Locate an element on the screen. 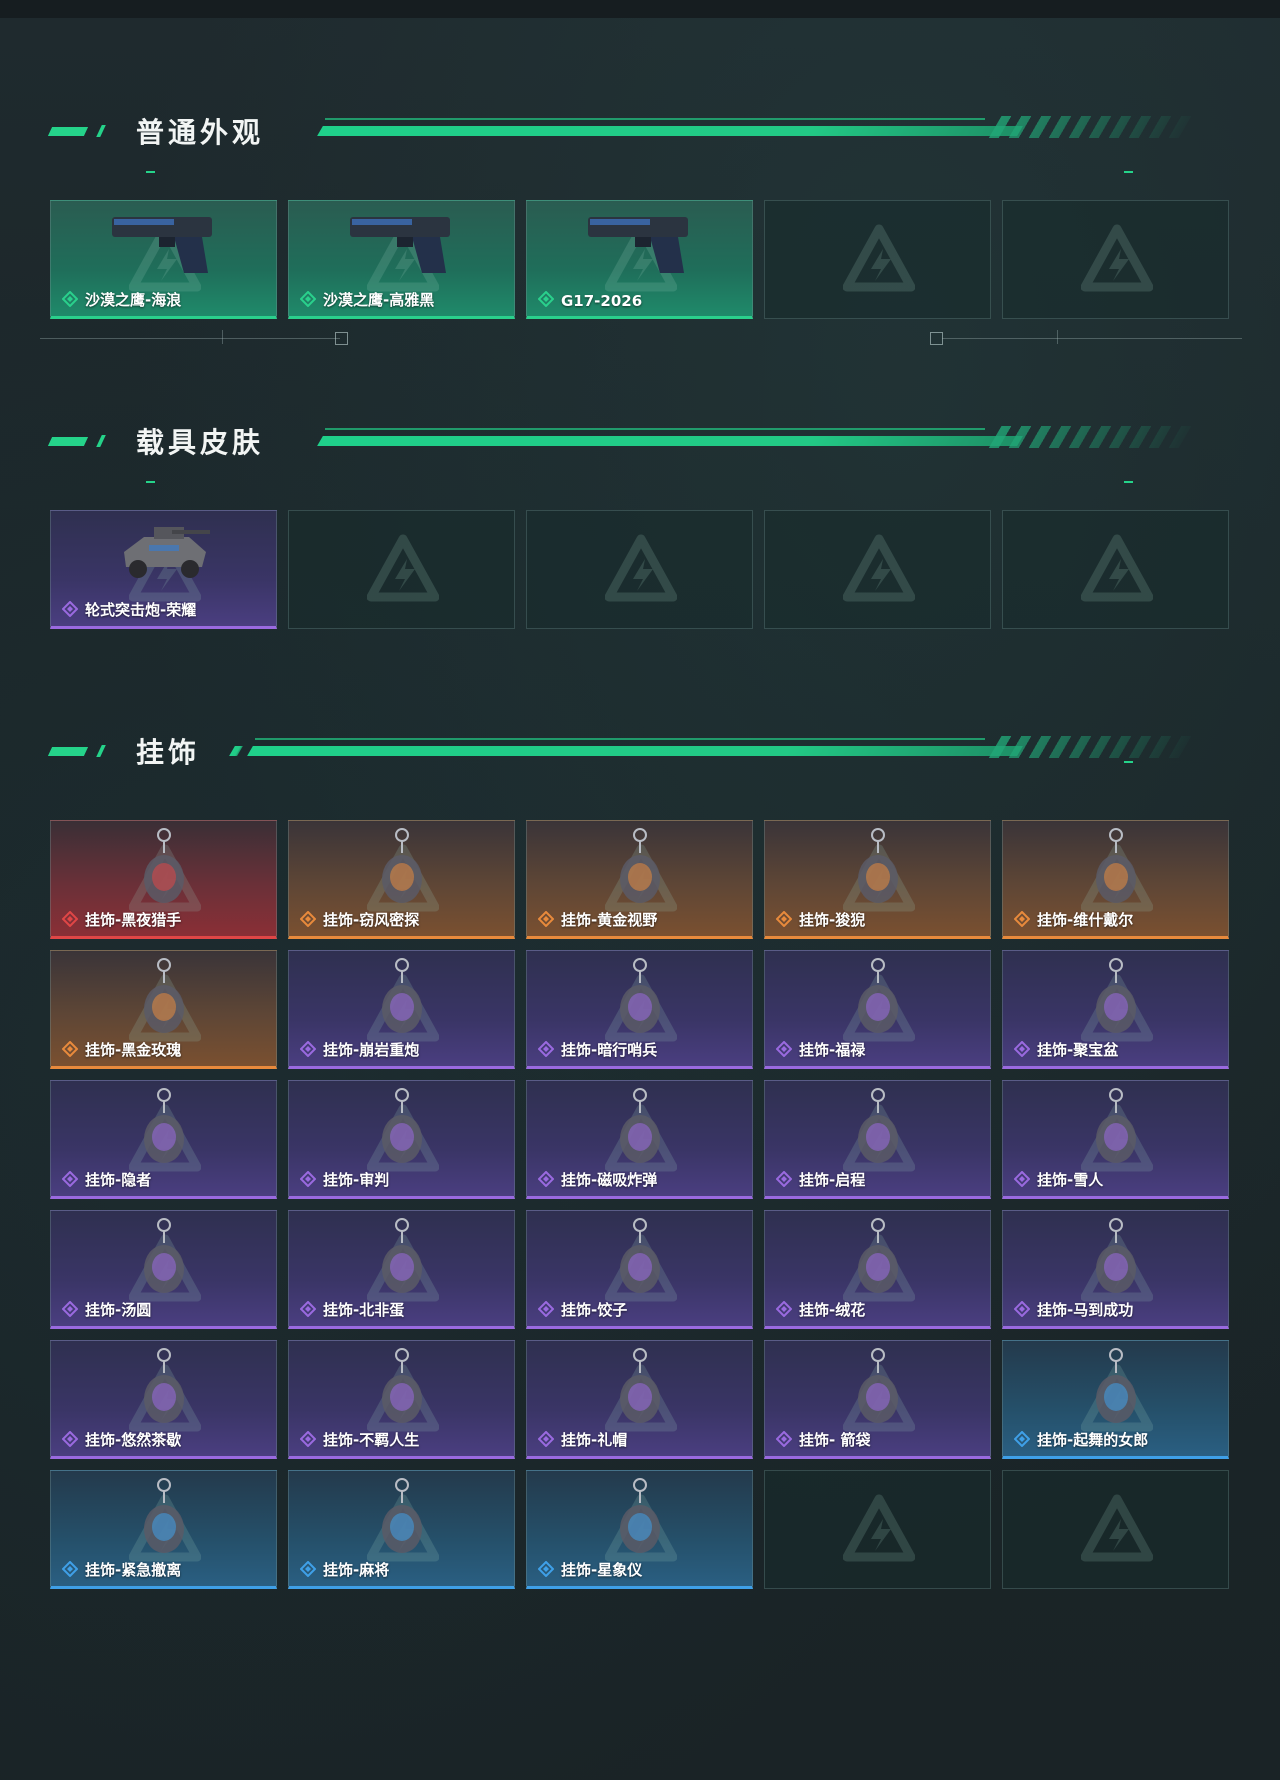 This screenshot has width=1280, height=1780. item-name: 挂饰-维什戴尔 is located at coordinates (1085, 920).